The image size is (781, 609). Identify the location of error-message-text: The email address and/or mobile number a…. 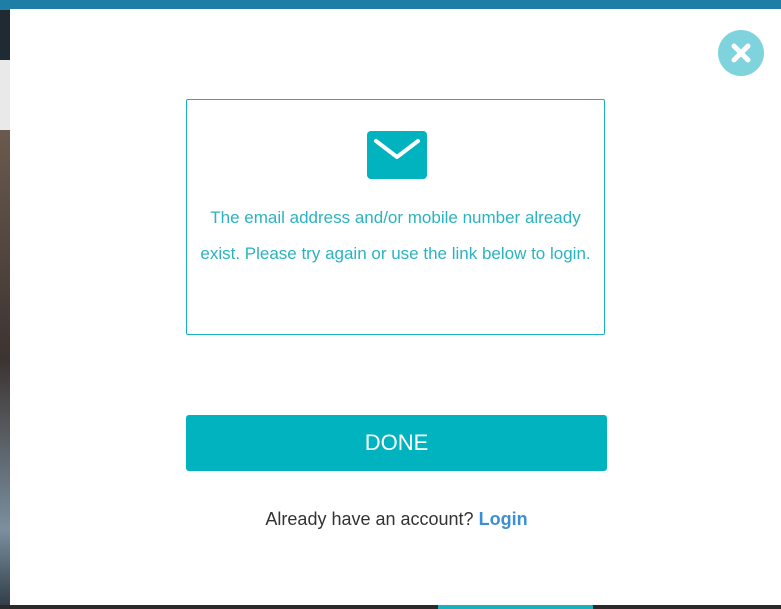
(395, 235).